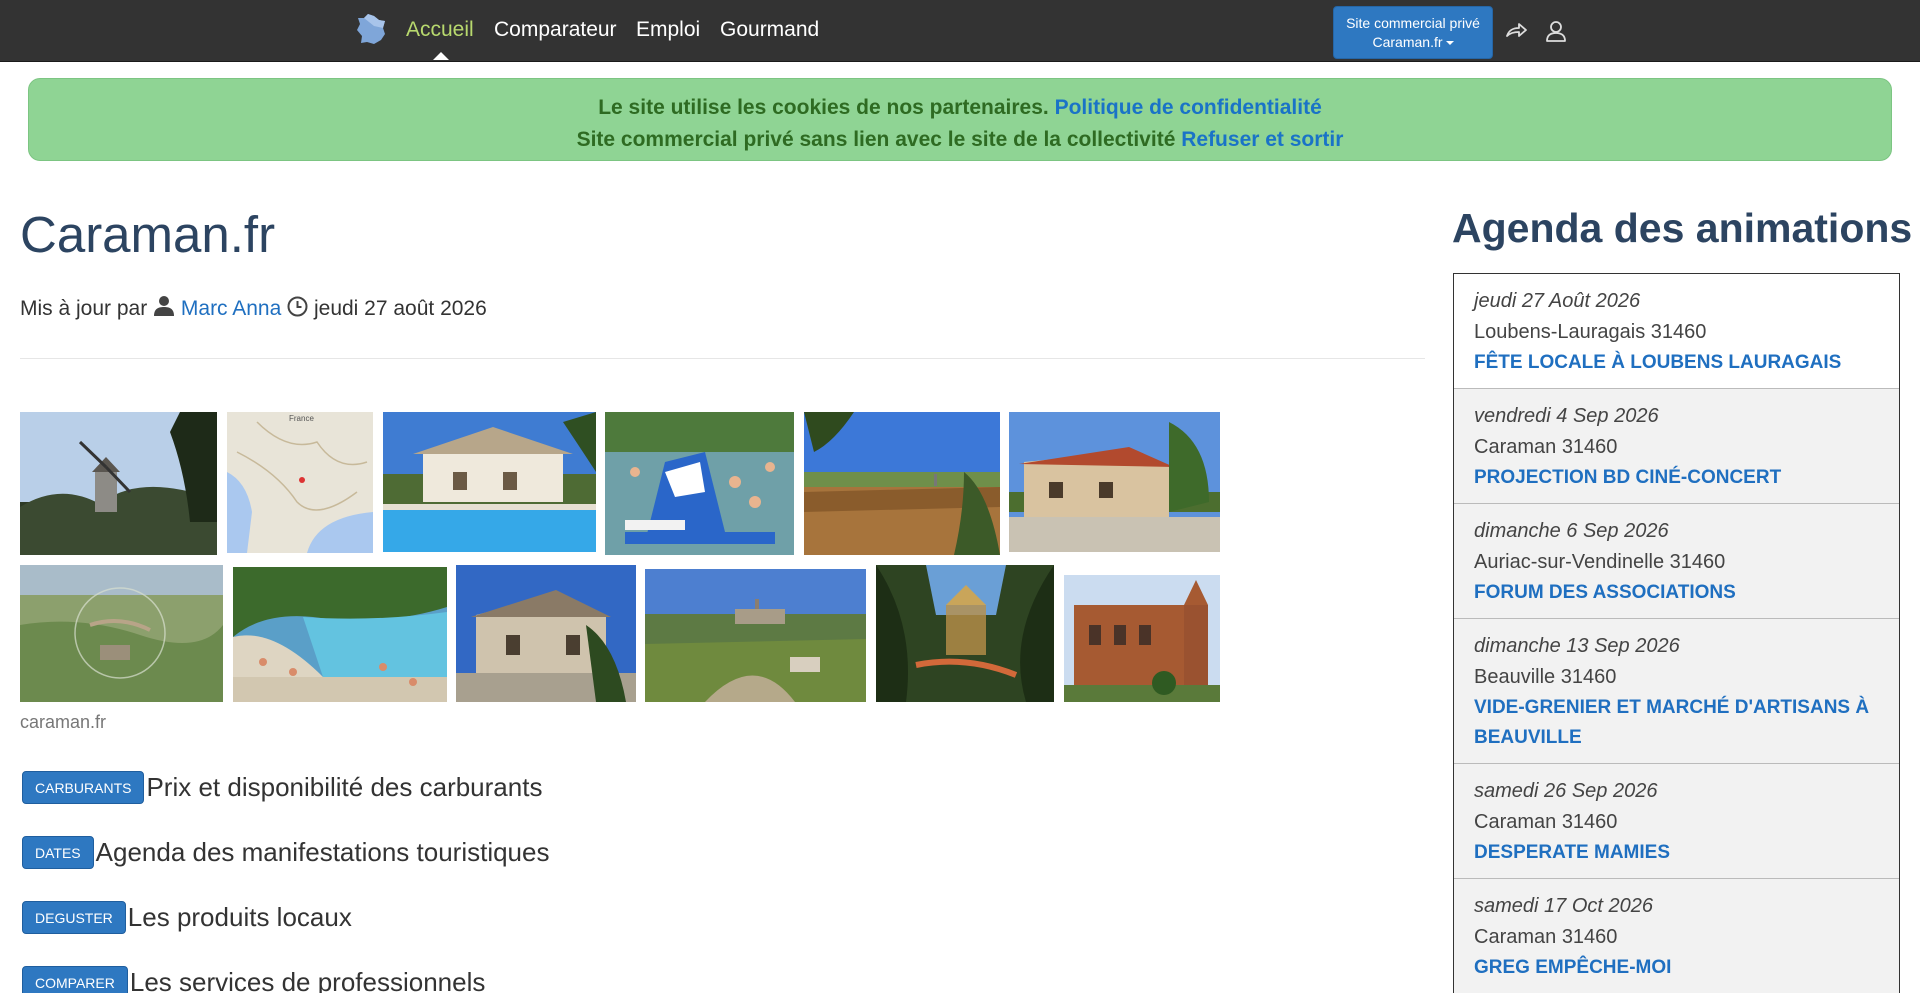 The height and width of the screenshot is (993, 1920). I want to click on agenda-event-link: Greg empêche-moi, so click(1676, 968).